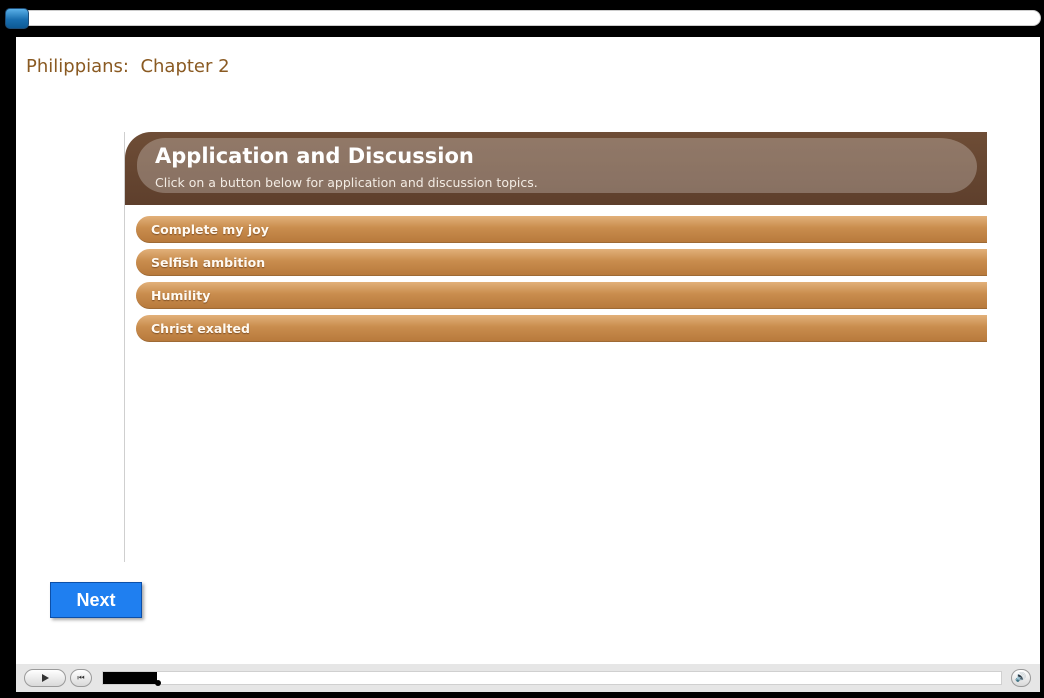 This screenshot has height=698, width=1044. Describe the element at coordinates (128, 66) in the screenshot. I see `page-title: Philippians: Chapter 2` at that location.